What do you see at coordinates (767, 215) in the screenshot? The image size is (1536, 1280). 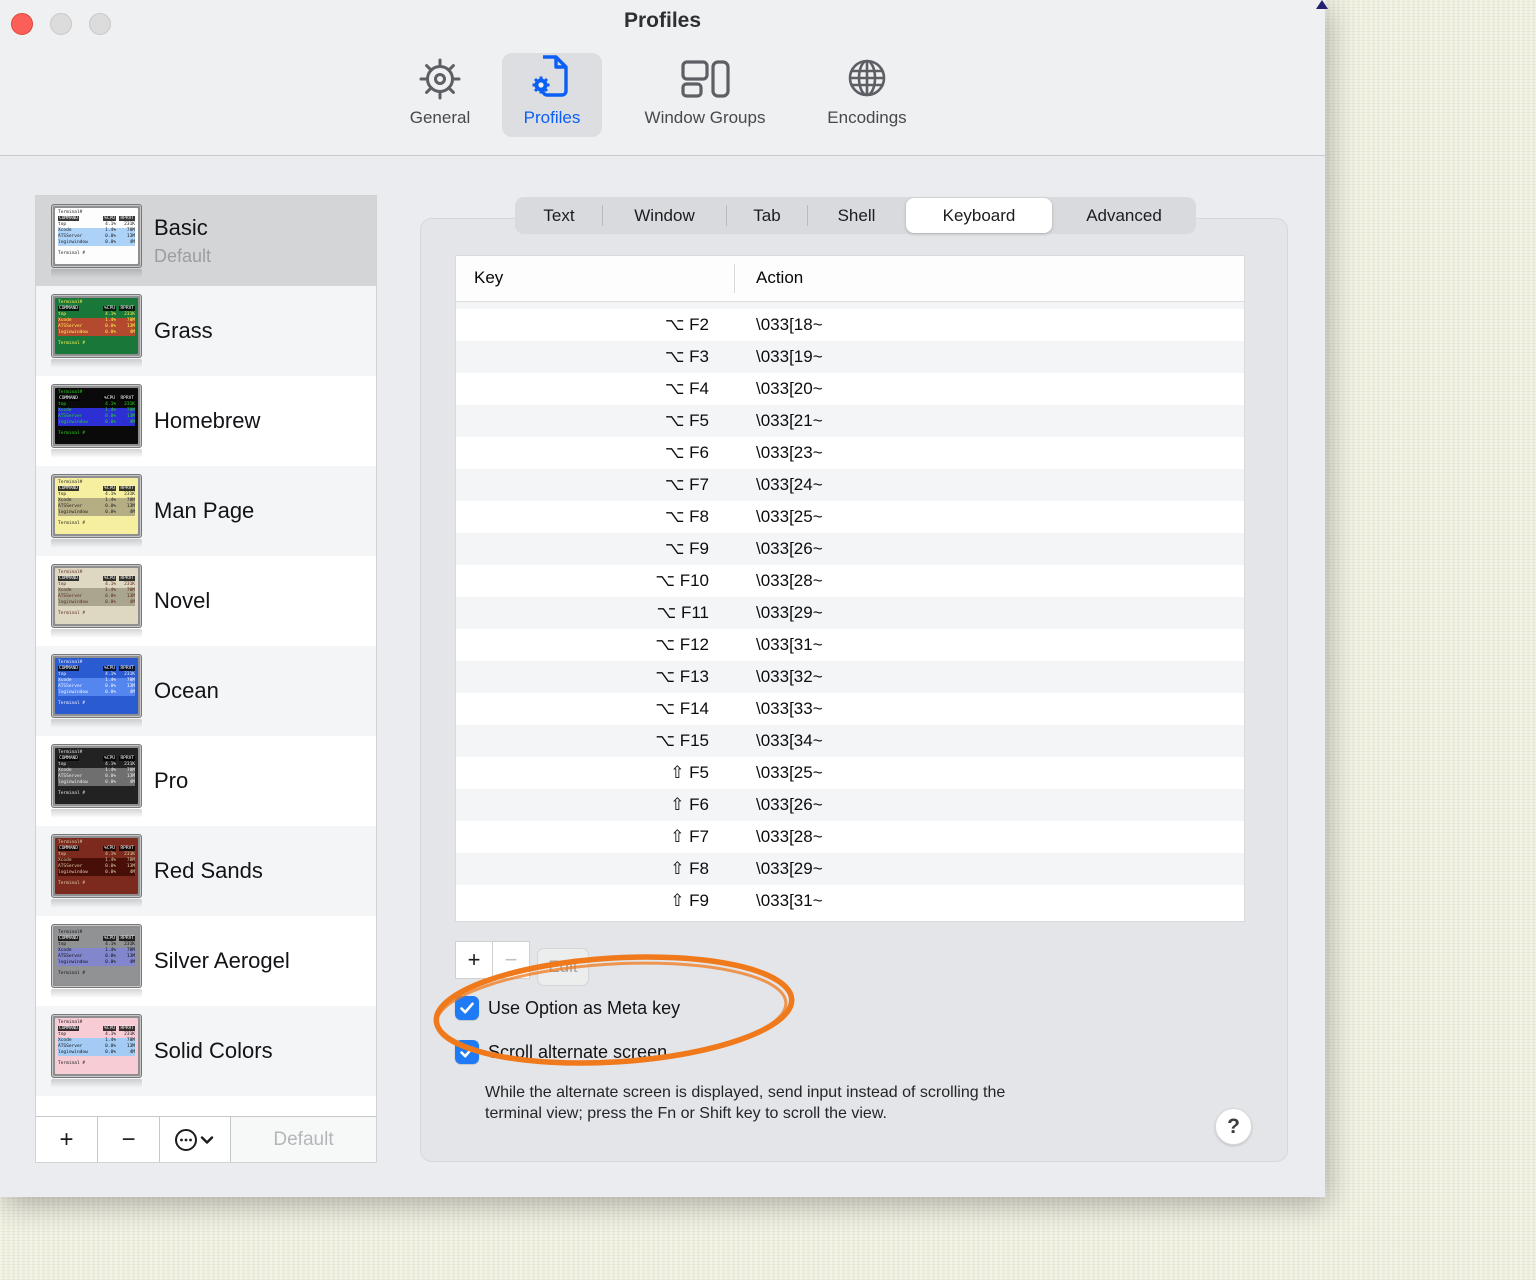 I see `tab-tab: Tab` at bounding box center [767, 215].